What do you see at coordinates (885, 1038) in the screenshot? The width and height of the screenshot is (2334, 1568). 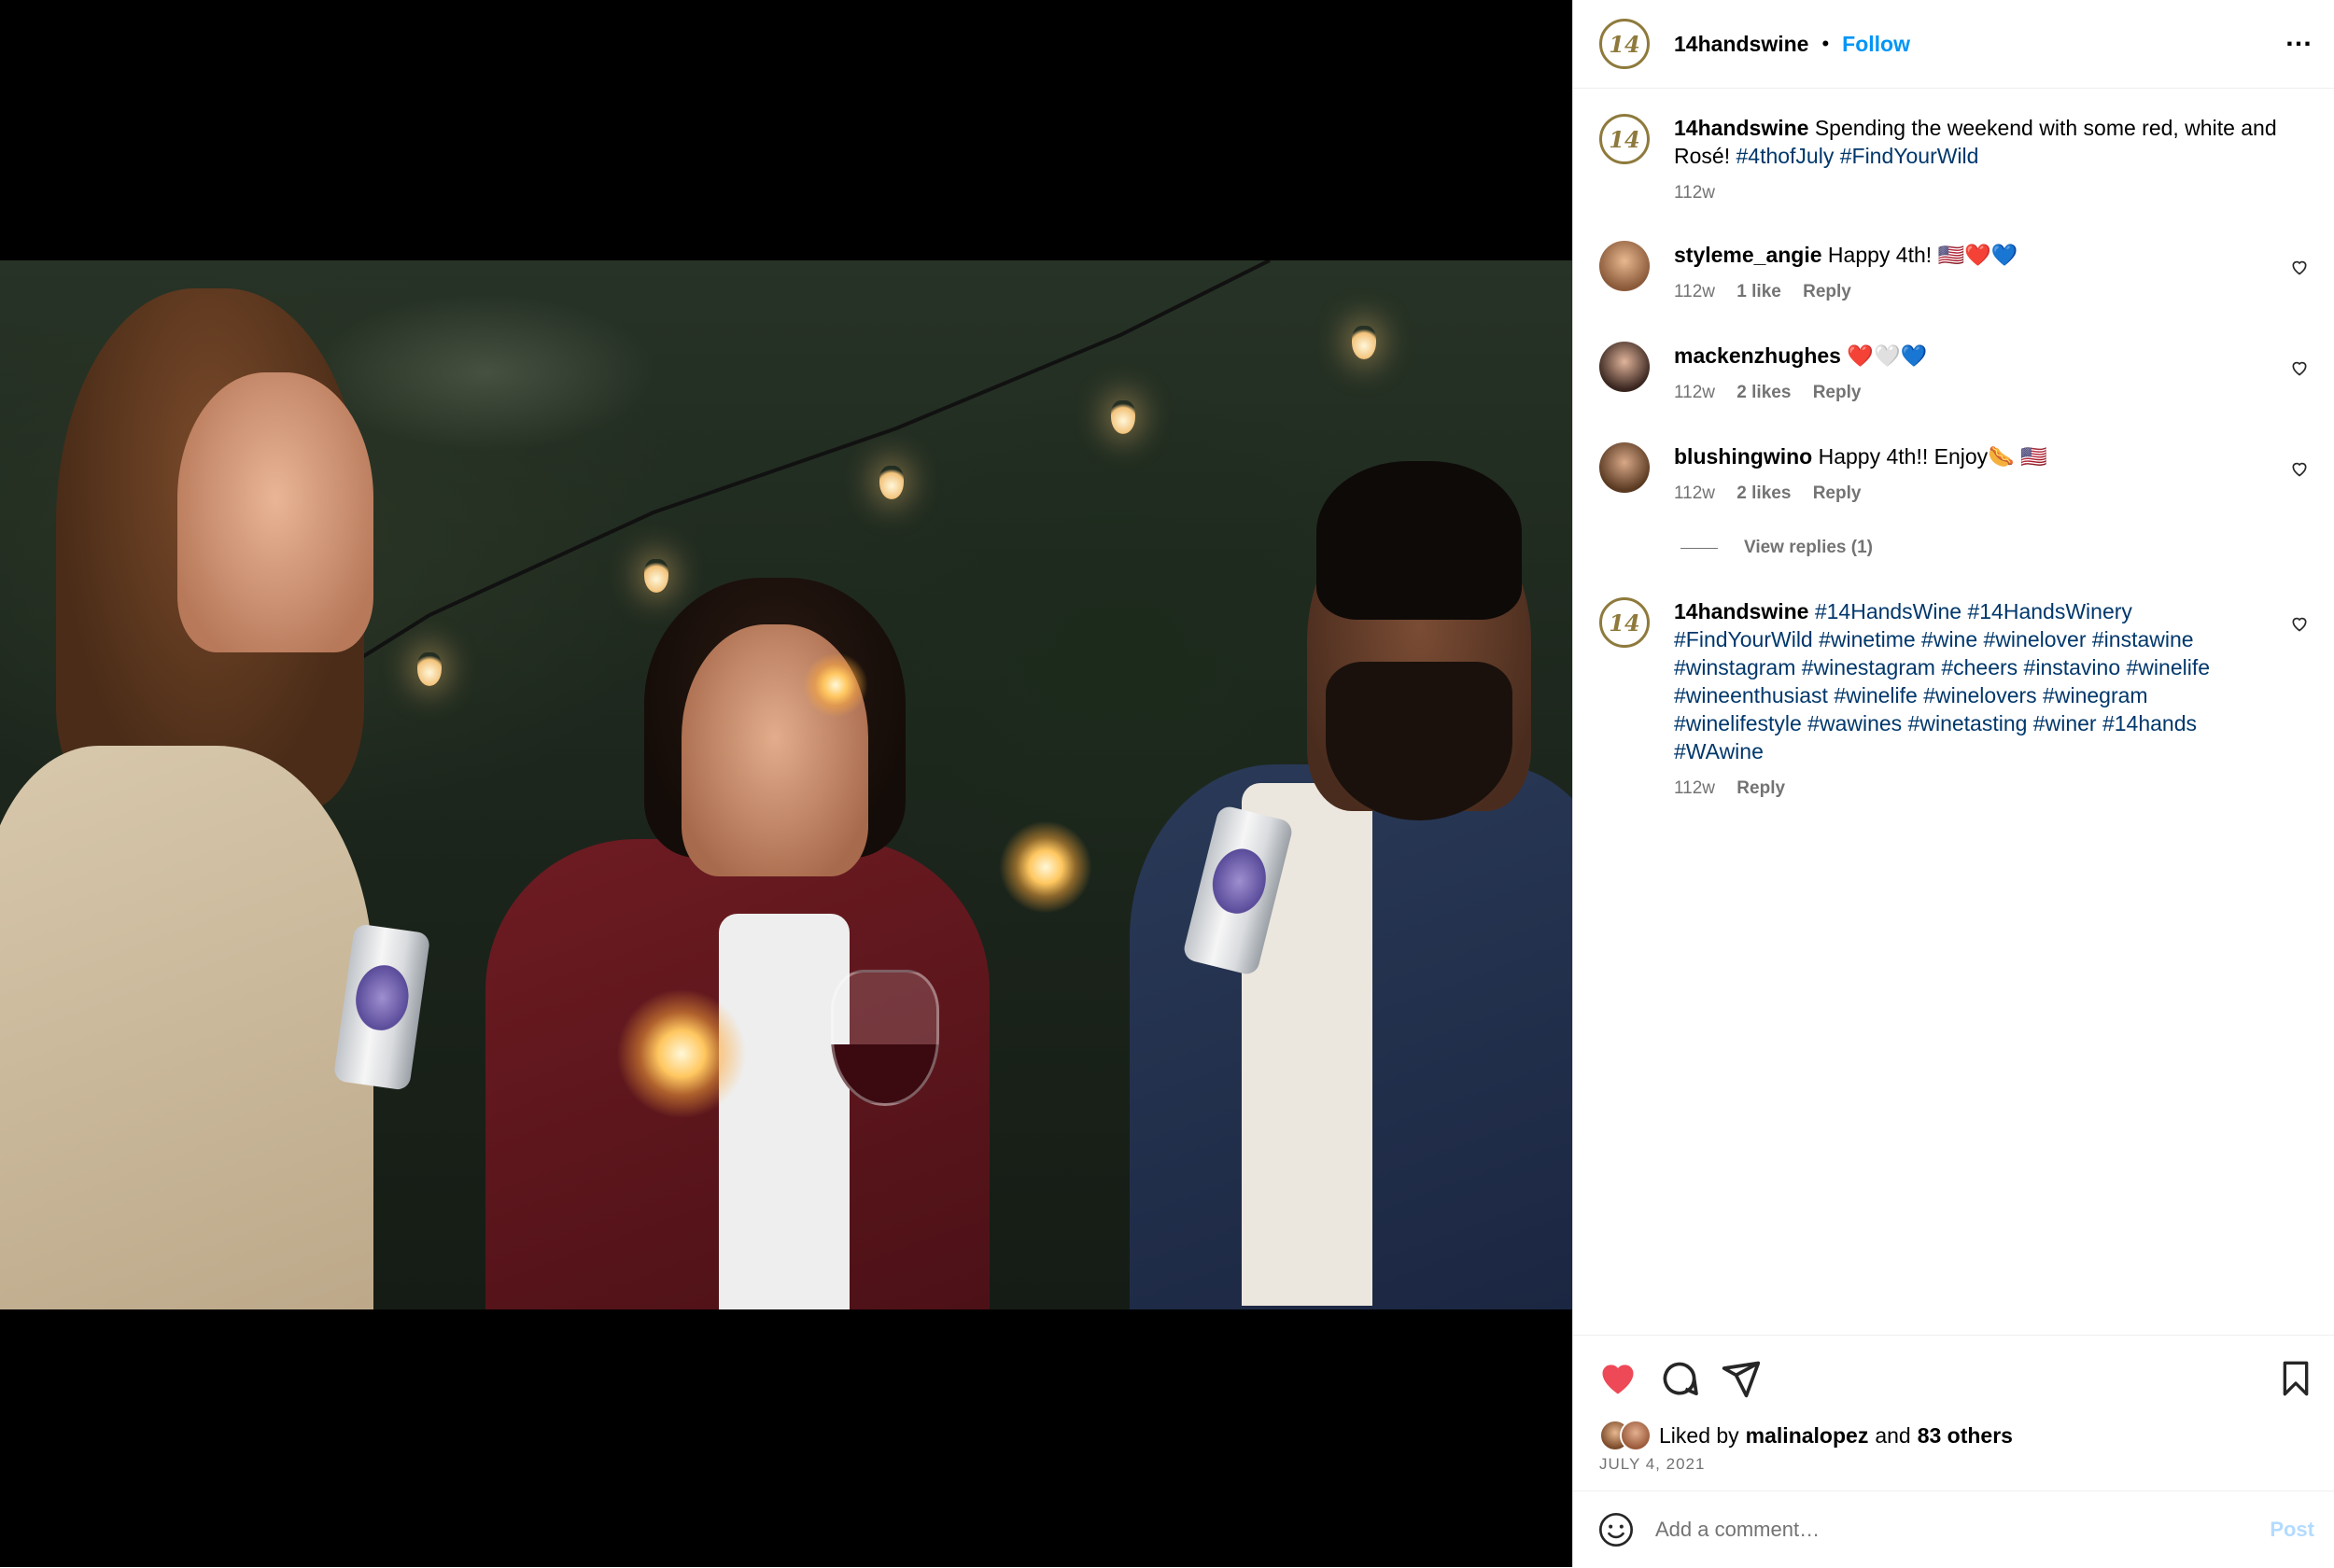 I see `wine-glass` at bounding box center [885, 1038].